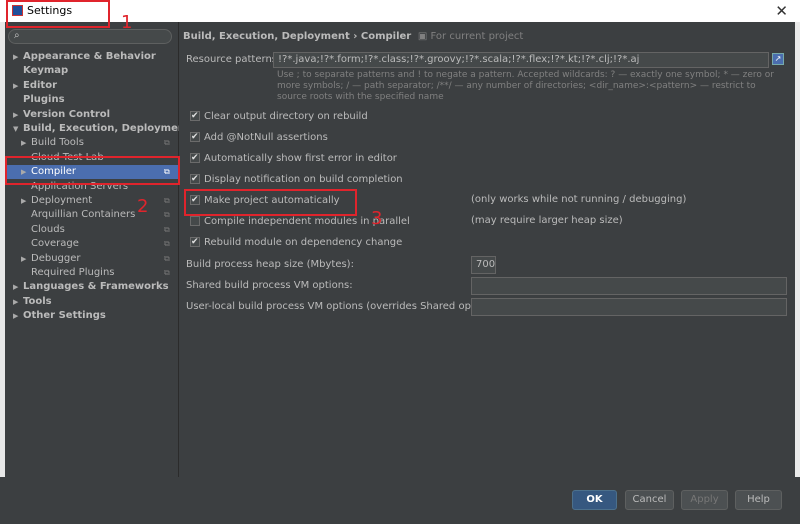 This screenshot has width=800, height=524. Describe the element at coordinates (270, 202) in the screenshot. I see `annotation-box-make-project` at that location.